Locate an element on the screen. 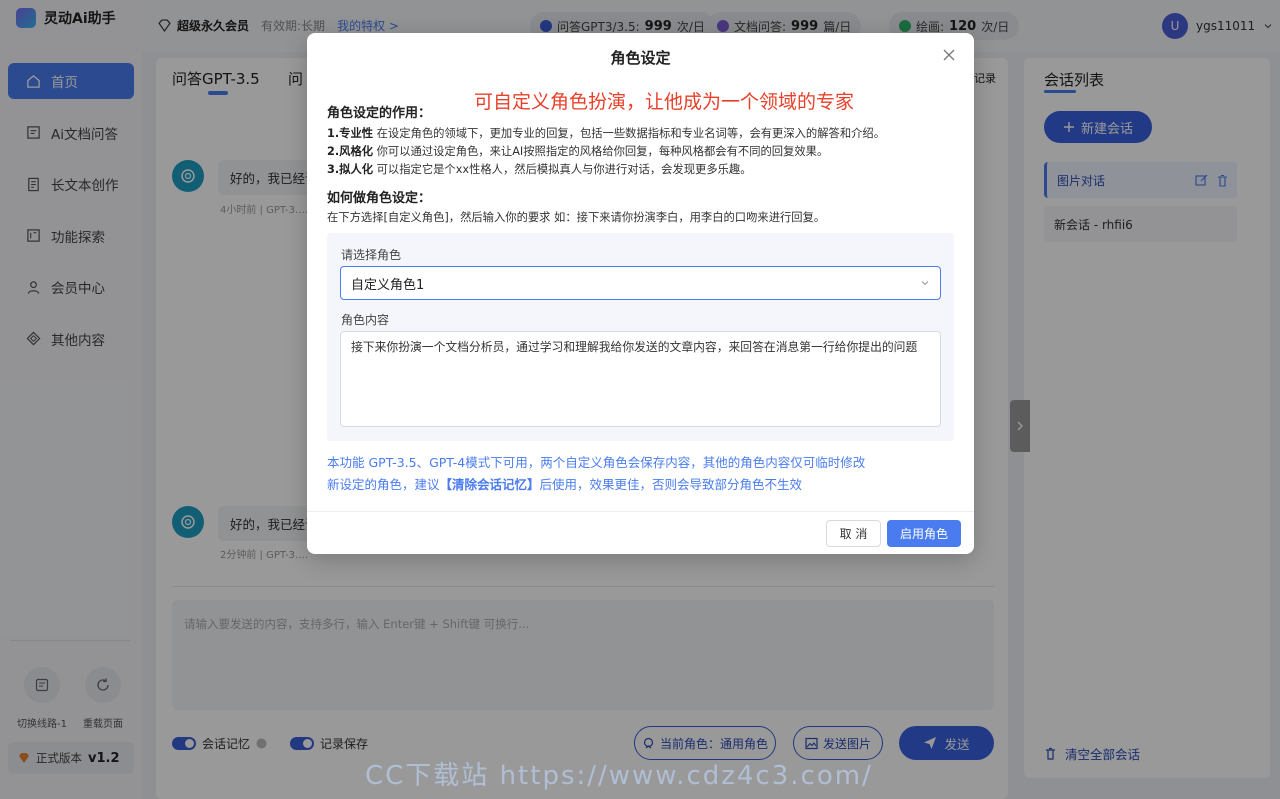 The image size is (1280, 799). close-icon is located at coordinates (949, 55).